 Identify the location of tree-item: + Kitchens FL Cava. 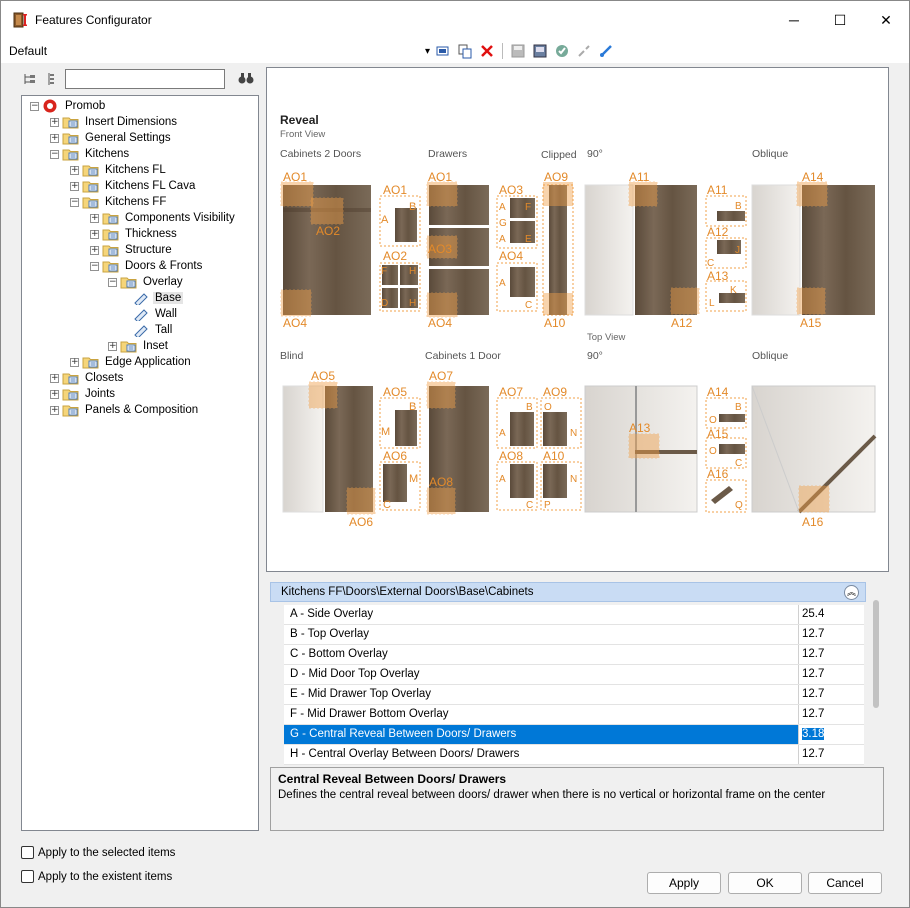
(133, 186).